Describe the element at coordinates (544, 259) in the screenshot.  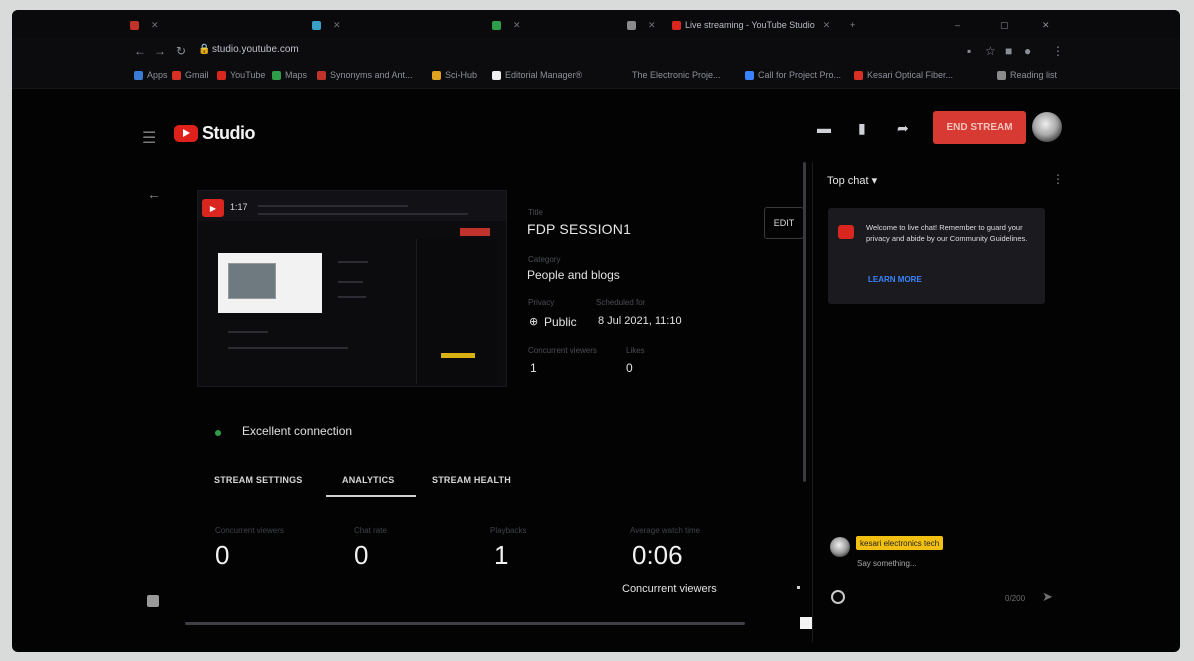
I see `category-label: Category` at that location.